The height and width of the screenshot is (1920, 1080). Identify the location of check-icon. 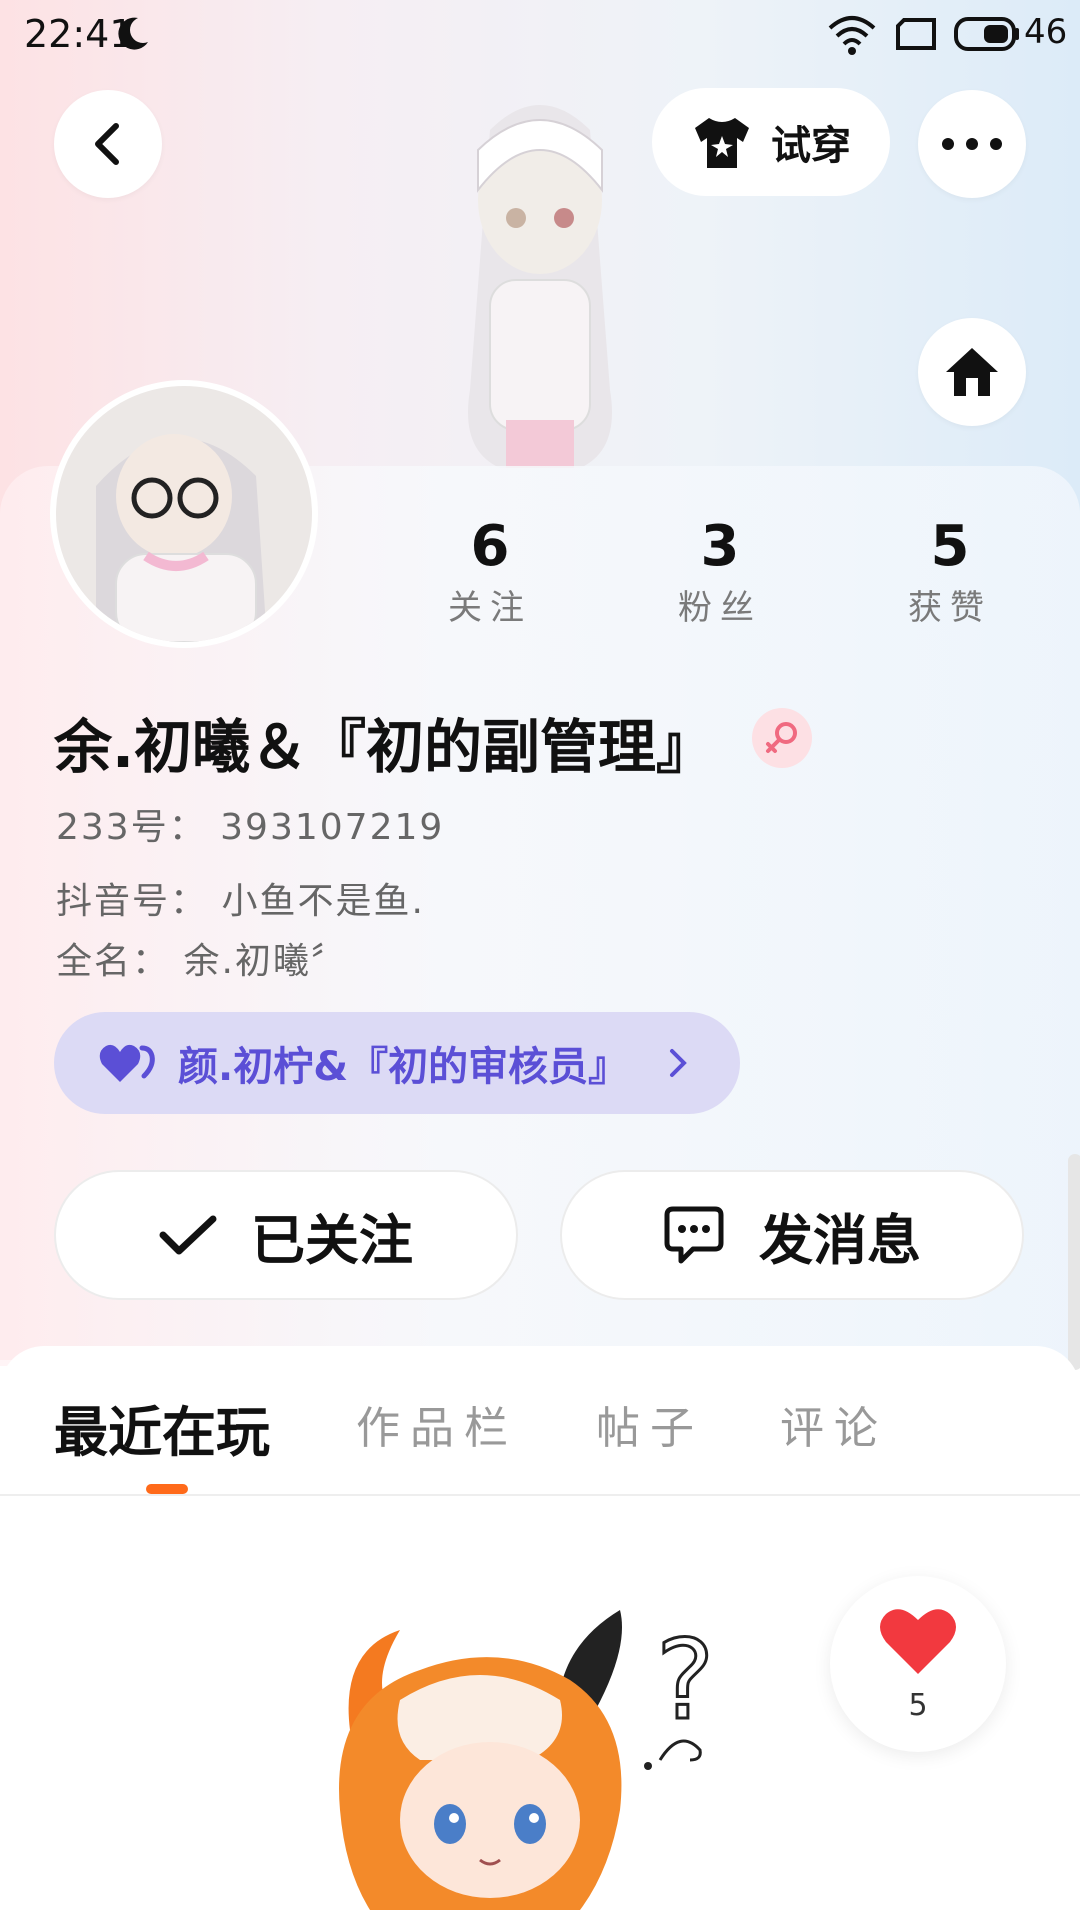
(188, 1235).